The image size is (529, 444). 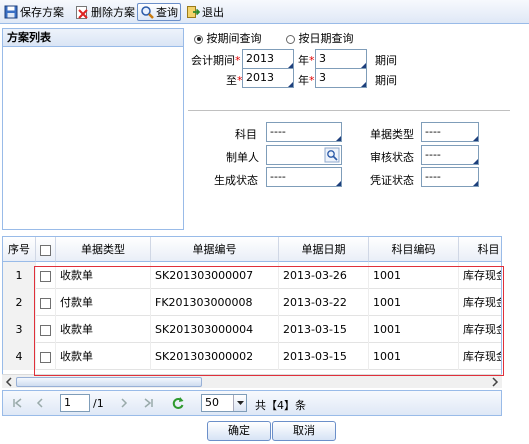 What do you see at coordinates (19, 329) in the screenshot?
I see `row-number: 3` at bounding box center [19, 329].